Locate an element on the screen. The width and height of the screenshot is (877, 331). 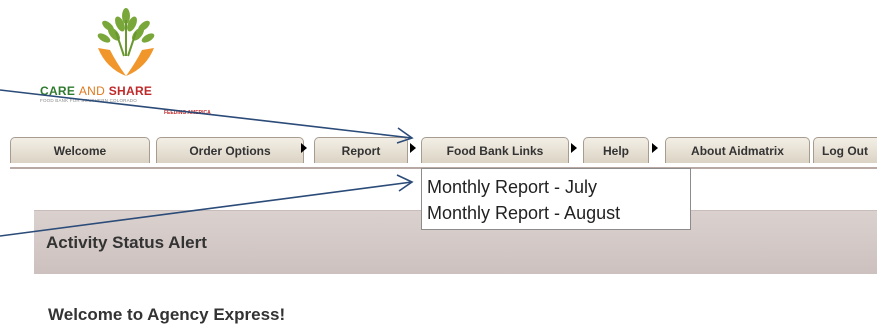
logo-and-text: AND is located at coordinates (92, 91).